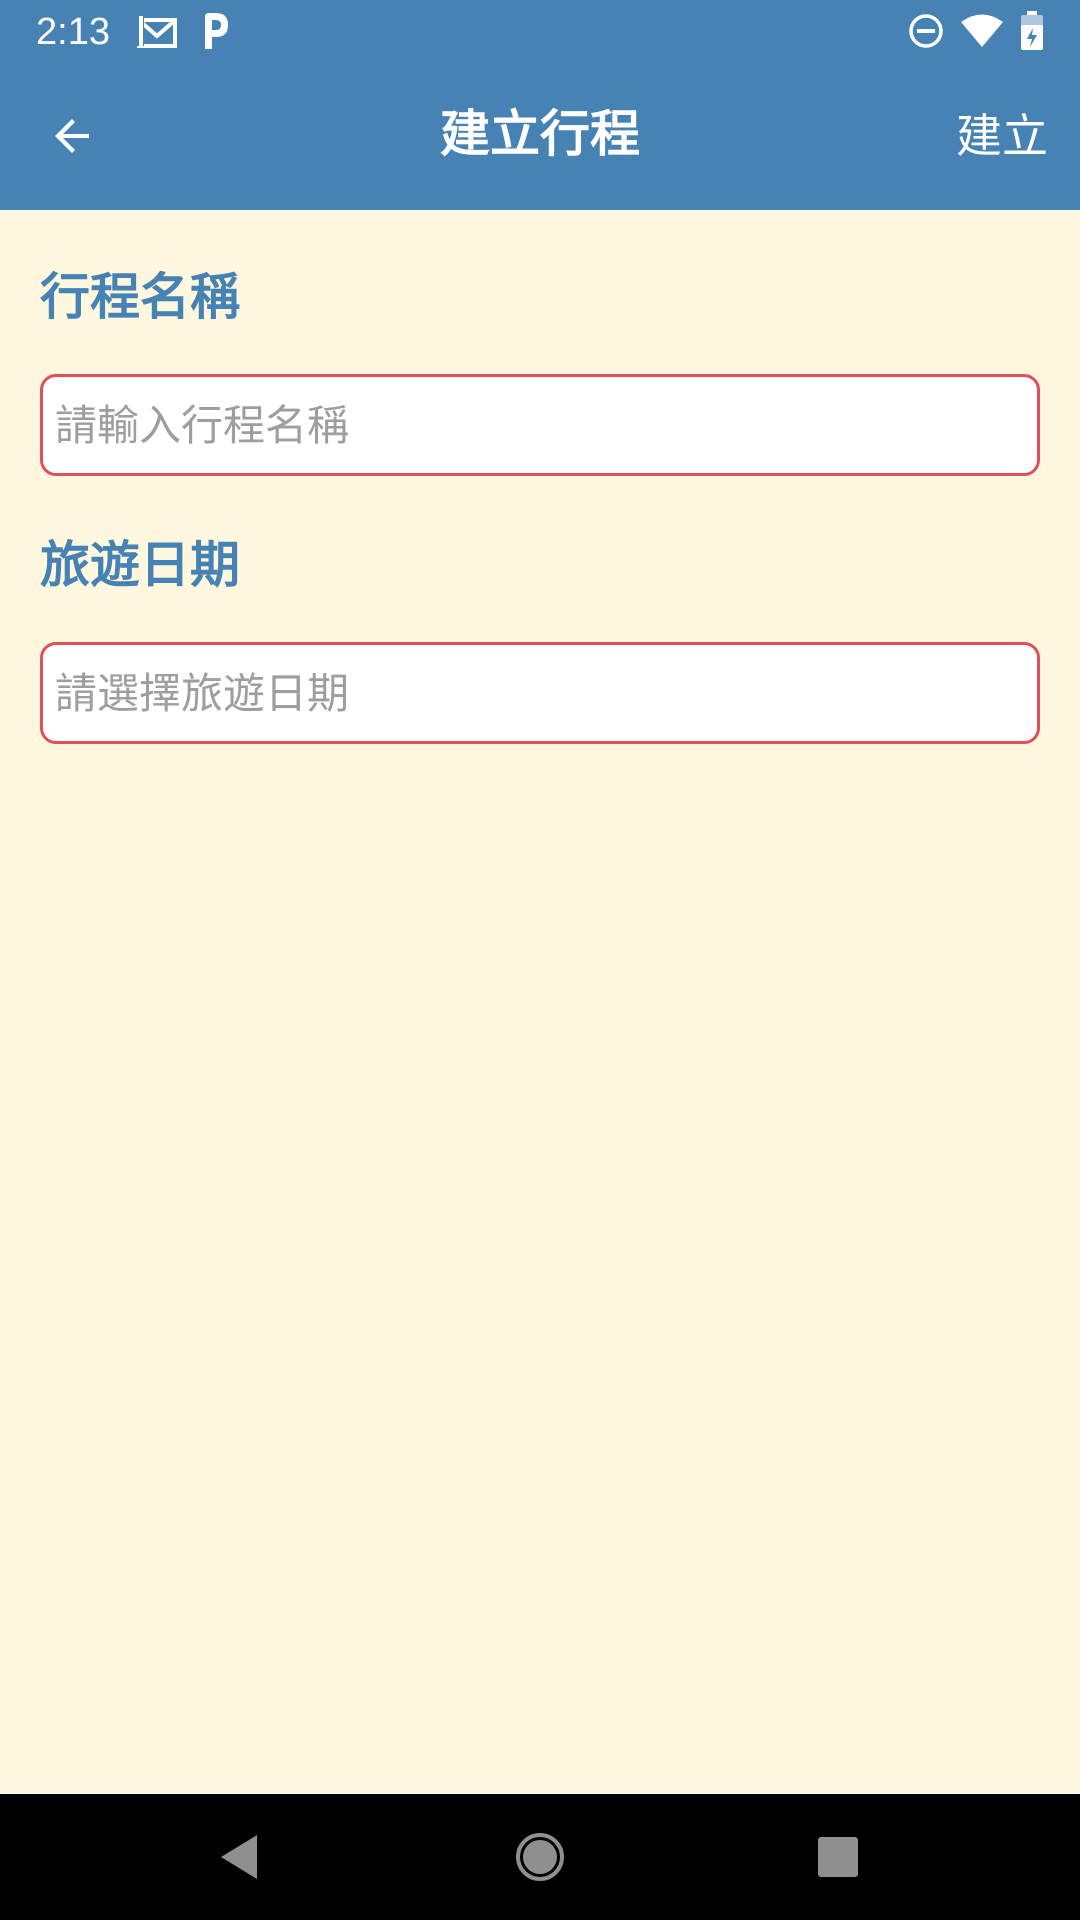 Image resolution: width=1080 pixels, height=1920 pixels. What do you see at coordinates (140, 565) in the screenshot?
I see `travel-date-label: 旅遊日期` at bounding box center [140, 565].